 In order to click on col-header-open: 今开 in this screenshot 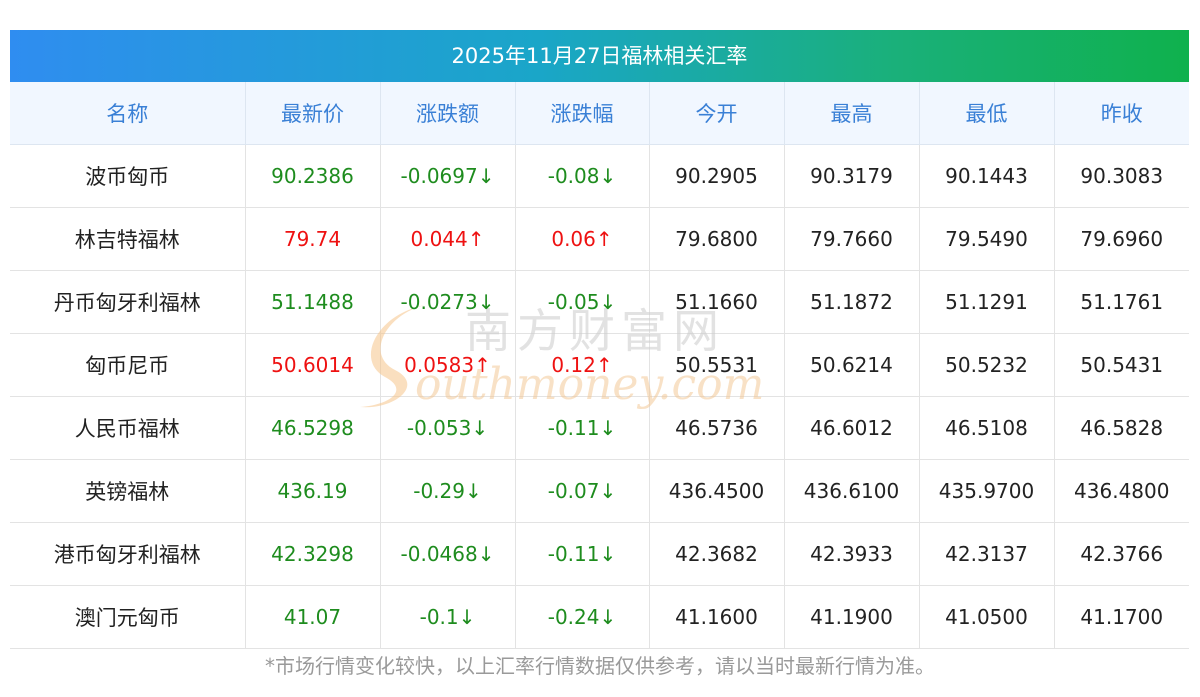, I will do `click(717, 113)`.